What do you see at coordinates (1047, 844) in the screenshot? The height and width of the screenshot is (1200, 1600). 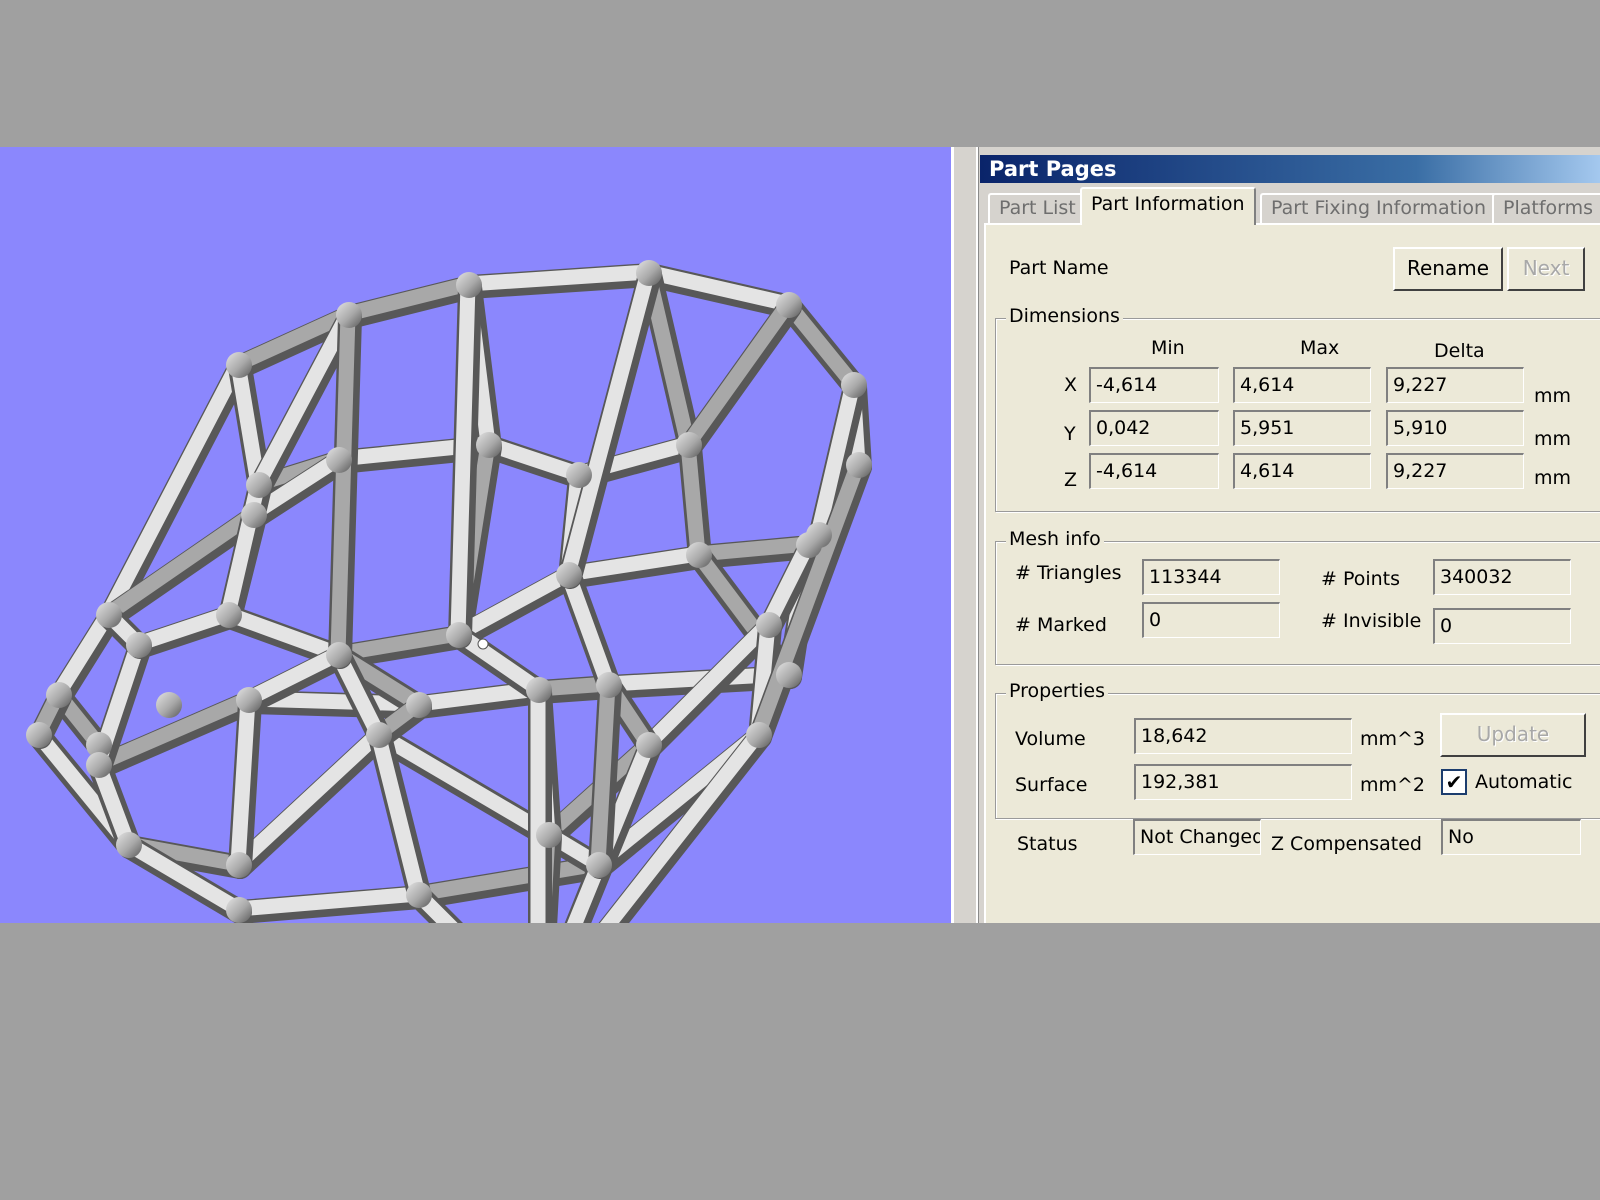 I see `status-label: Status` at bounding box center [1047, 844].